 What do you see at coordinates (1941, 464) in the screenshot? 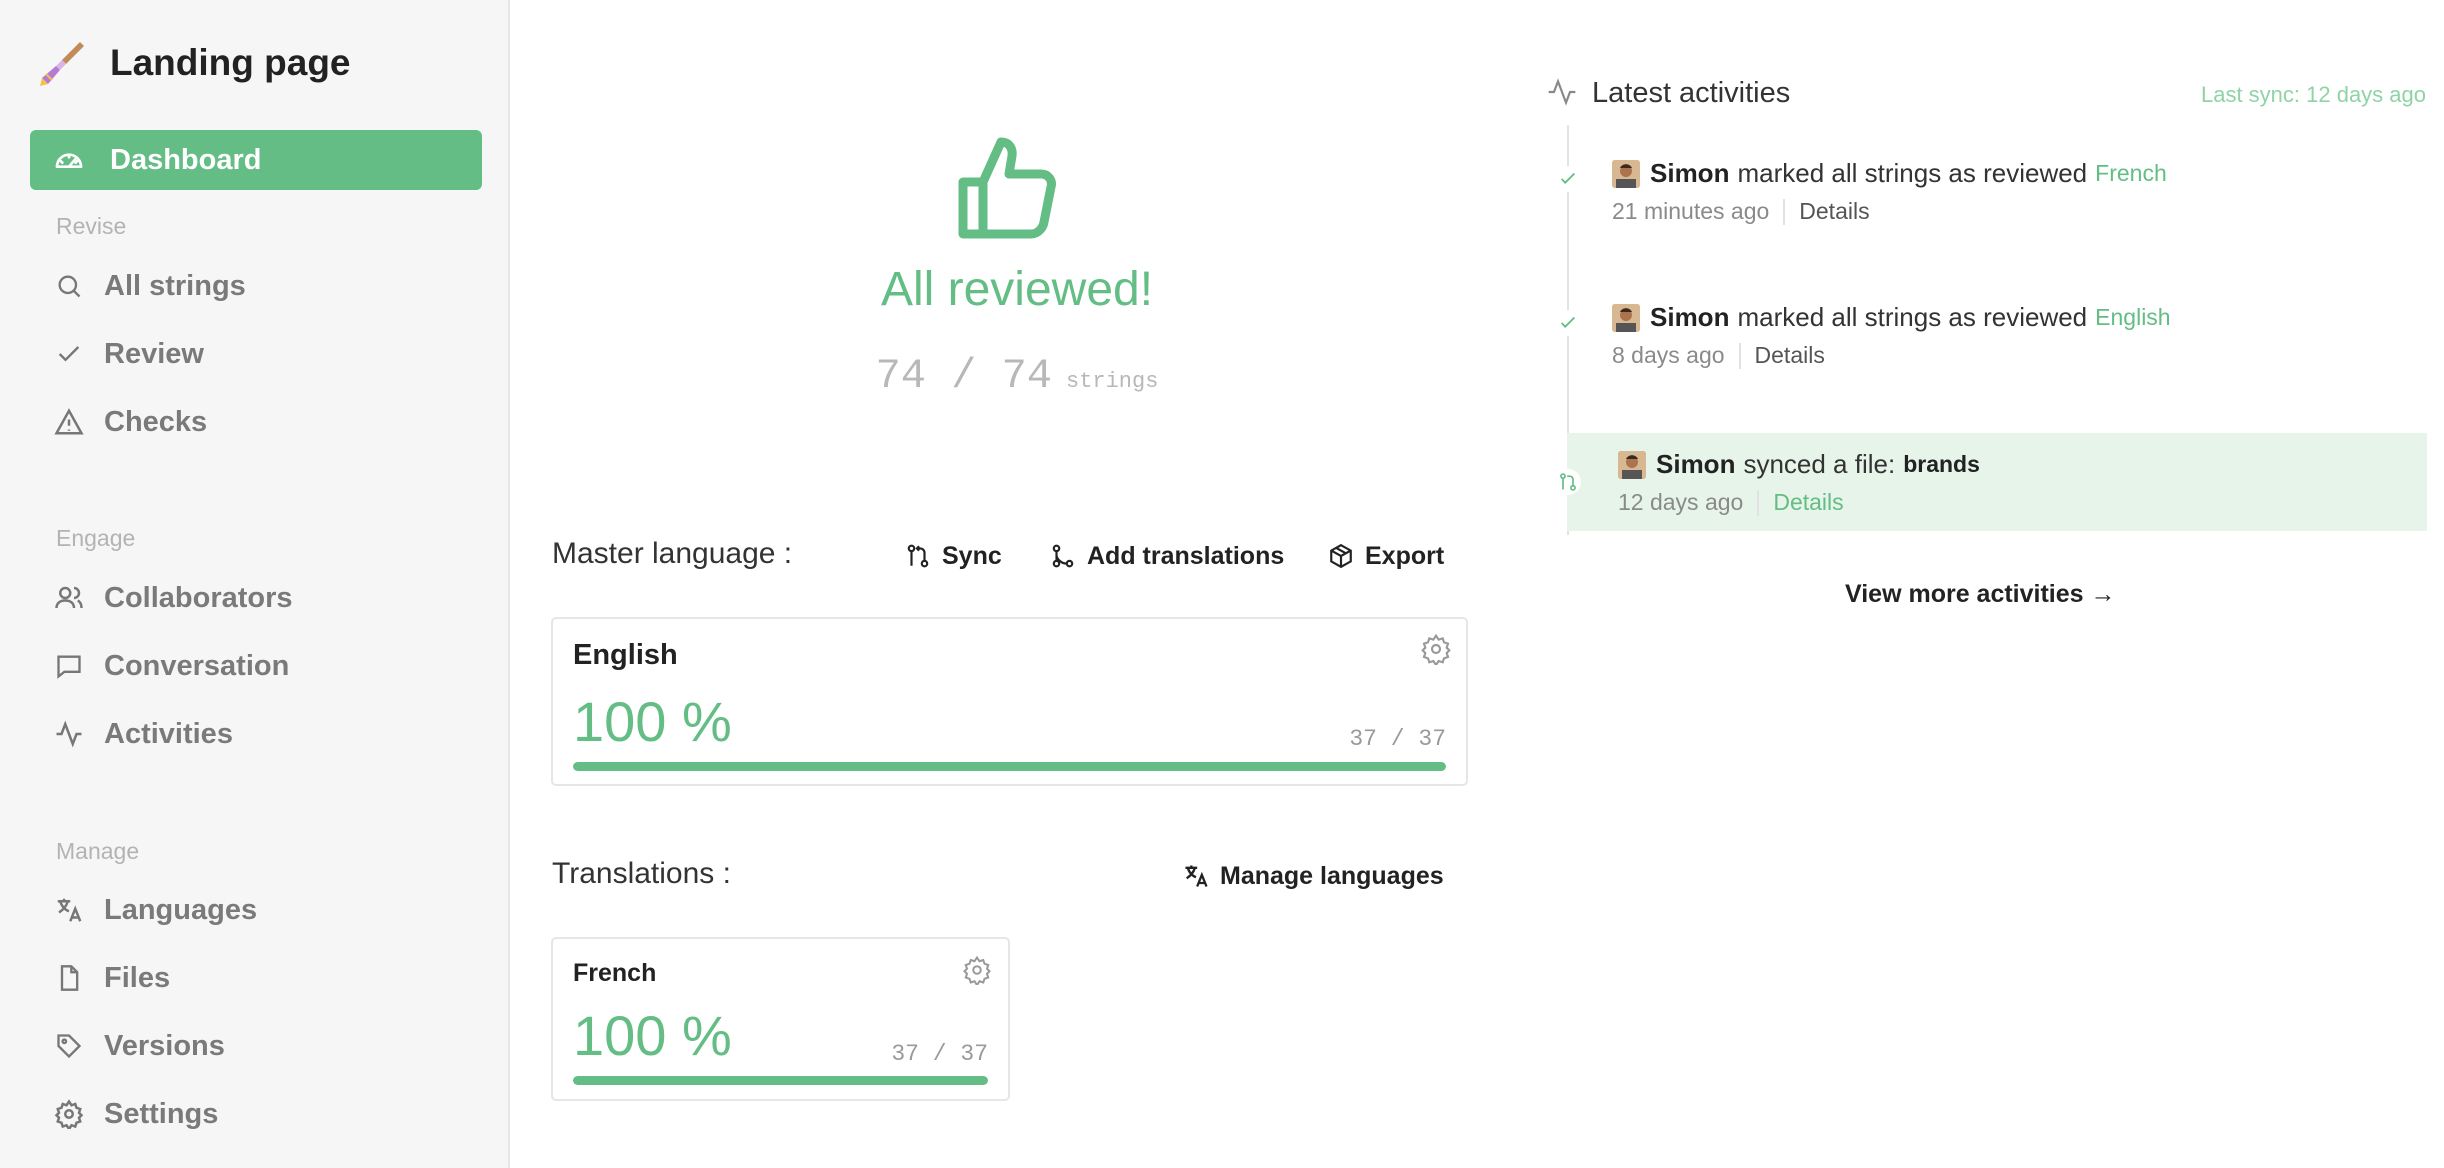
I see `activity-file: brands` at bounding box center [1941, 464].